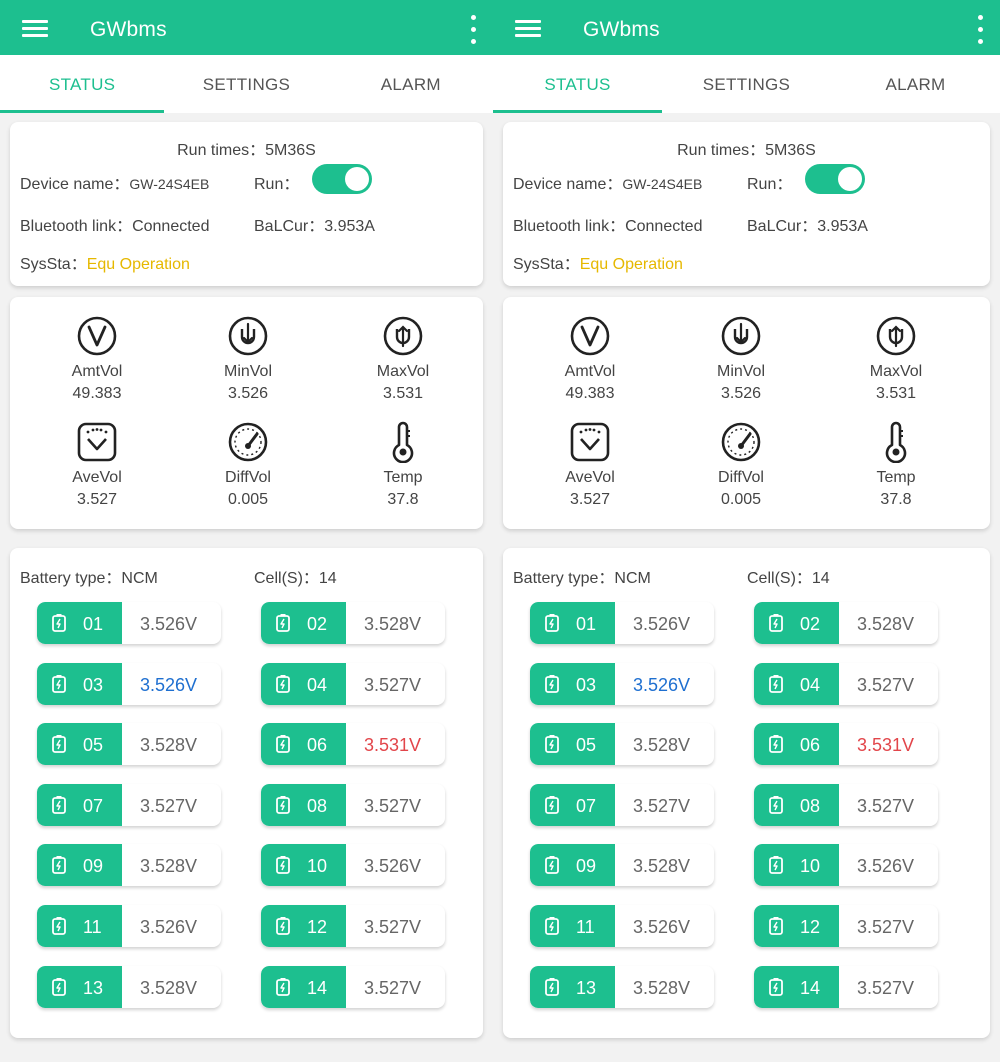 This screenshot has height=1062, width=1000. What do you see at coordinates (303, 683) in the screenshot?
I see `cell-index: 04` at bounding box center [303, 683].